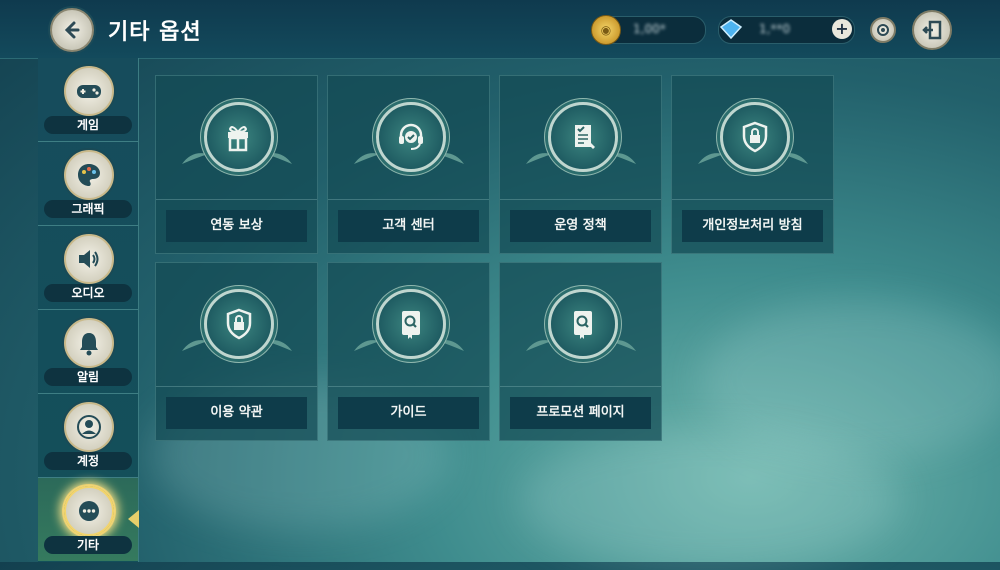  What do you see at coordinates (583, 137) in the screenshot?
I see `policy-document-icon` at bounding box center [583, 137].